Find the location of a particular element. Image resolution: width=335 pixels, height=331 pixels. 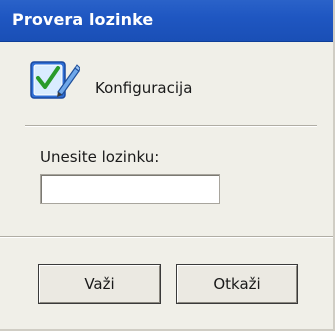

password-input is located at coordinates (130, 189).